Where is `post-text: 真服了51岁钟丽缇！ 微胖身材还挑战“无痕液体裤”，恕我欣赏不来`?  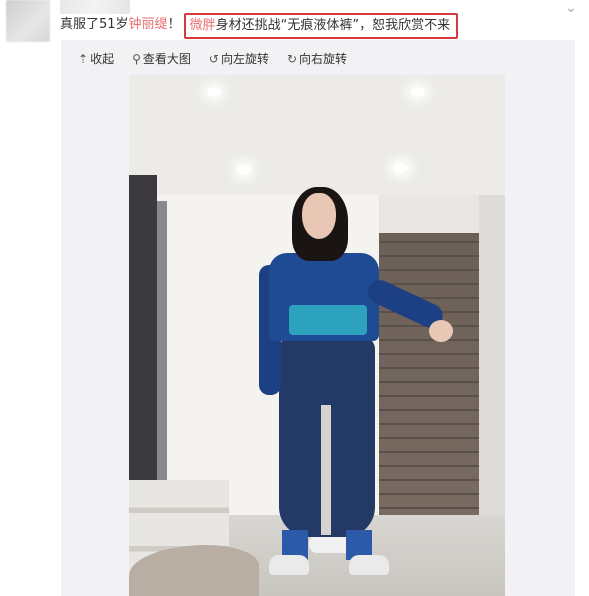
post-text: 真服了51岁钟丽缇！ 微胖身材还挑战“无痕液体裤”，恕我欣赏不来 is located at coordinates (259, 26).